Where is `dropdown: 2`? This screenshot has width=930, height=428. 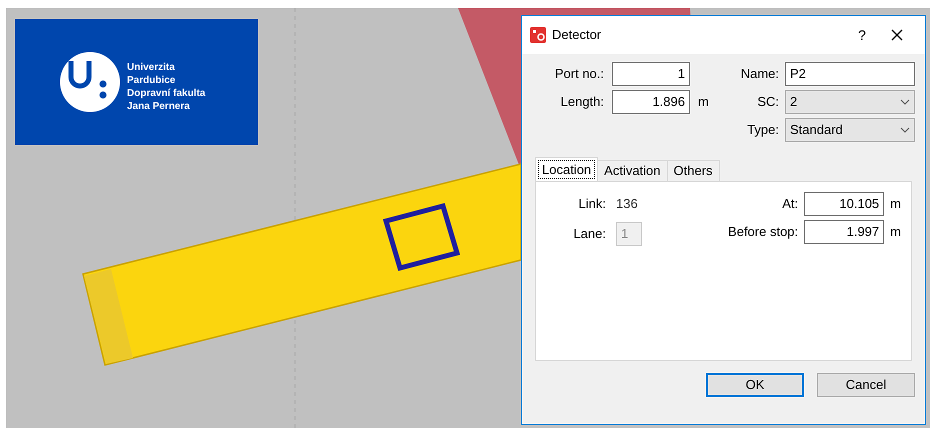 dropdown: 2 is located at coordinates (850, 102).